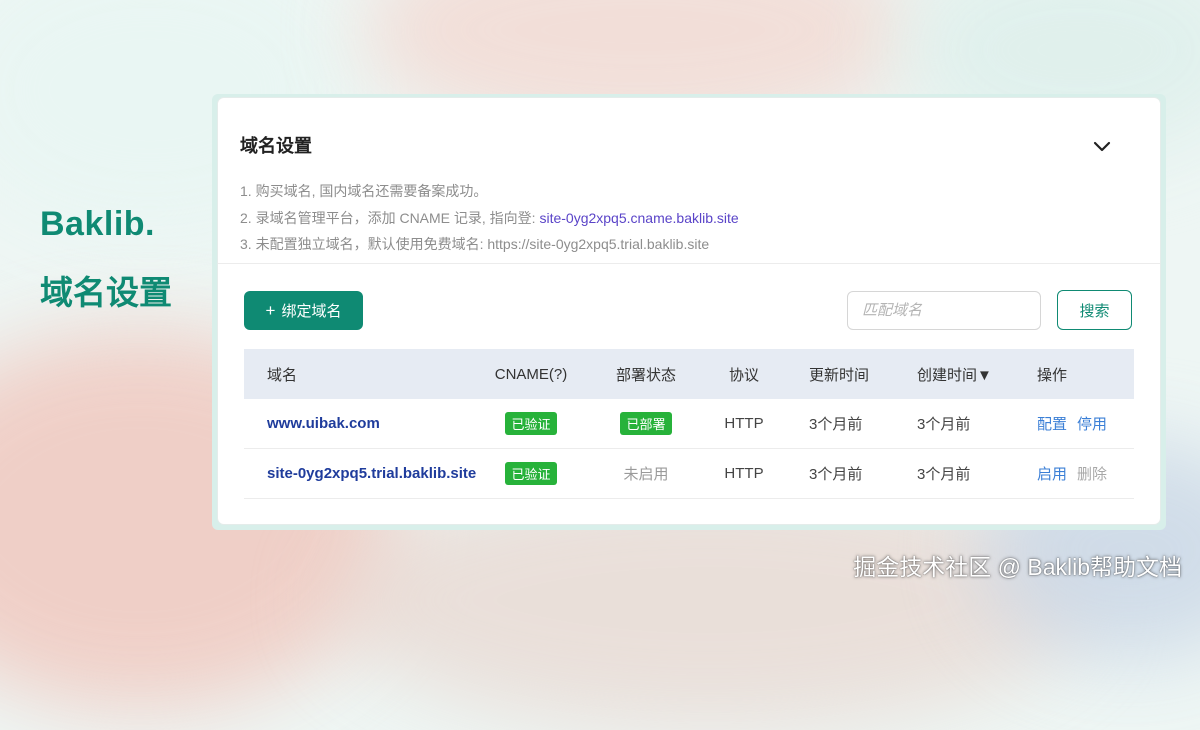  Describe the element at coordinates (364, 191) in the screenshot. I see `step-1: 1. 购买域名, 国内域名还需要备案成功。` at that location.